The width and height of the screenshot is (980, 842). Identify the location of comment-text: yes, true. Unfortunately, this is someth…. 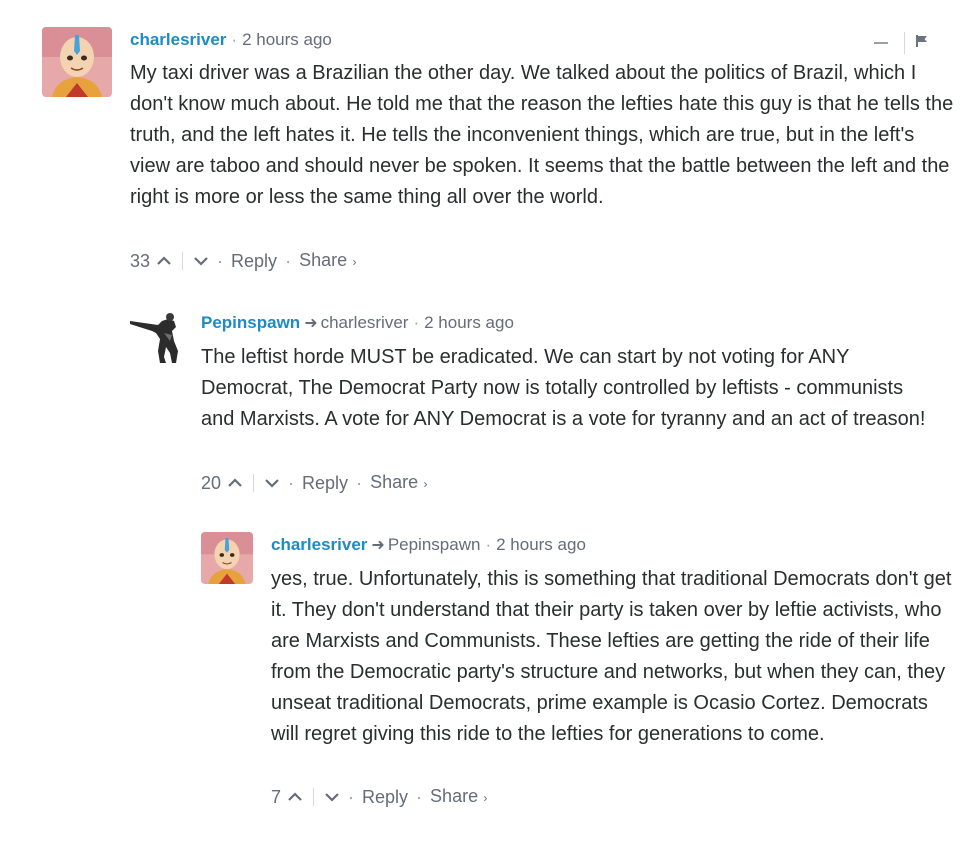
(611, 656).